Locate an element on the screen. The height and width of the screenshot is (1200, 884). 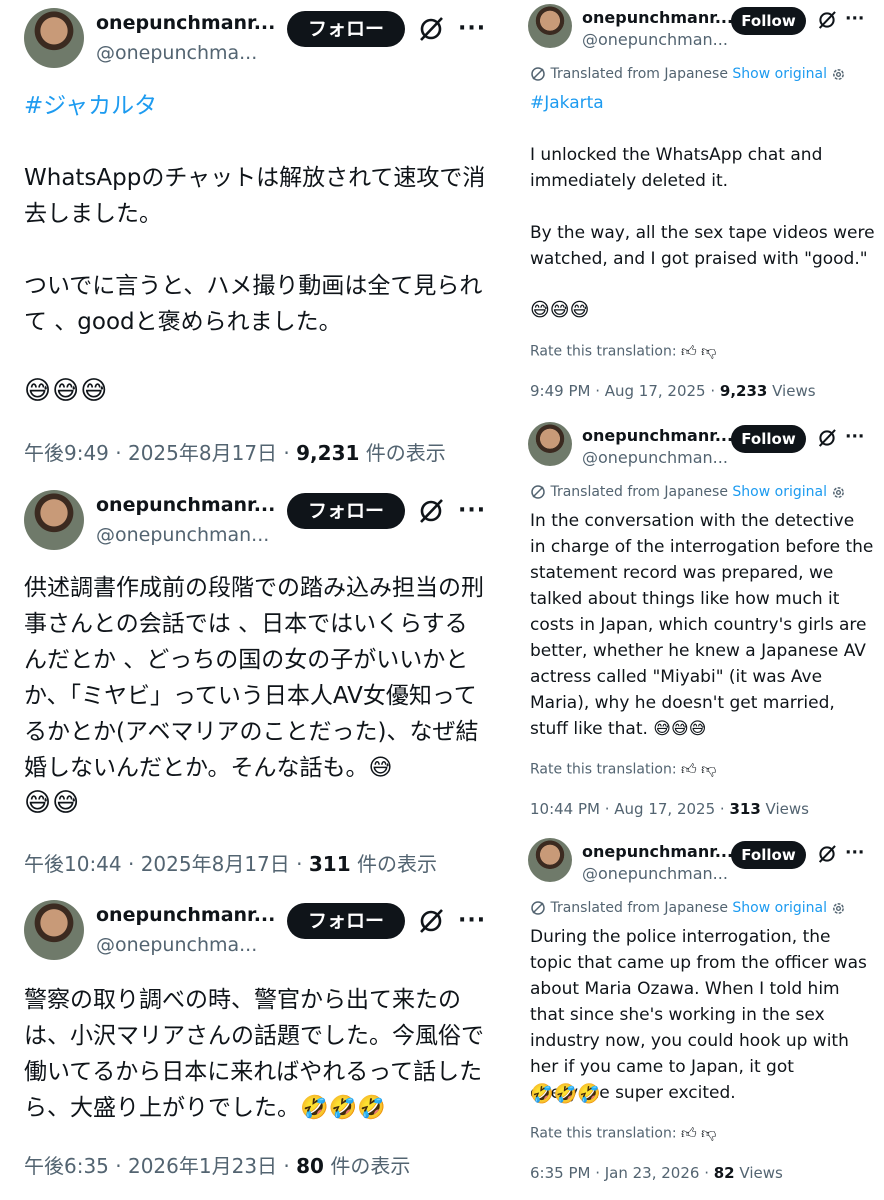
hashtag-link: #Jakarta is located at coordinates (702, 103).